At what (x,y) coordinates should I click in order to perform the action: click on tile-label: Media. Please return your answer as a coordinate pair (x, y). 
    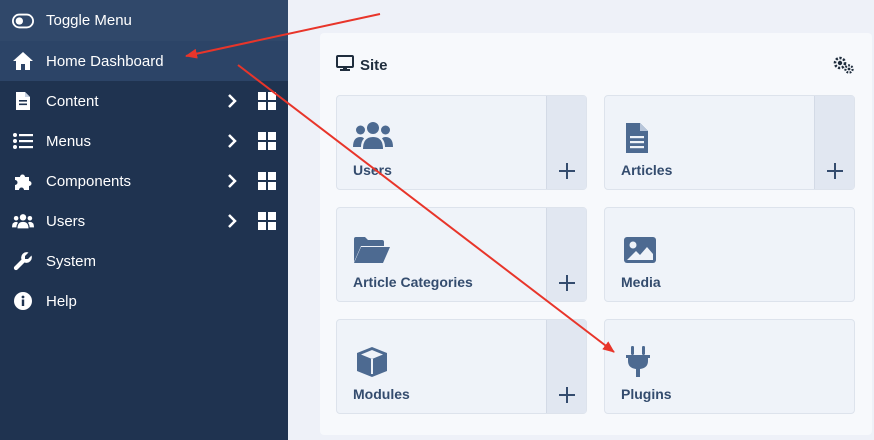
    Looking at the image, I should click on (641, 282).